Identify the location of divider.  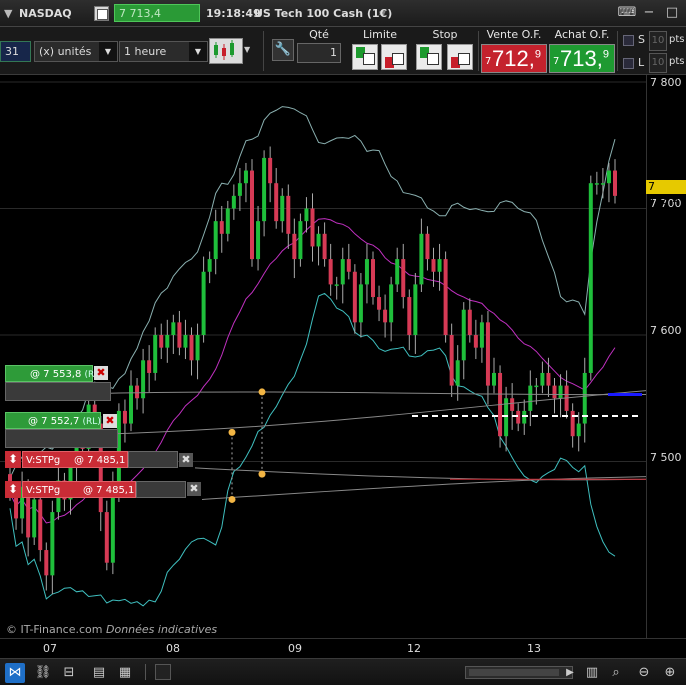
(617, 51).